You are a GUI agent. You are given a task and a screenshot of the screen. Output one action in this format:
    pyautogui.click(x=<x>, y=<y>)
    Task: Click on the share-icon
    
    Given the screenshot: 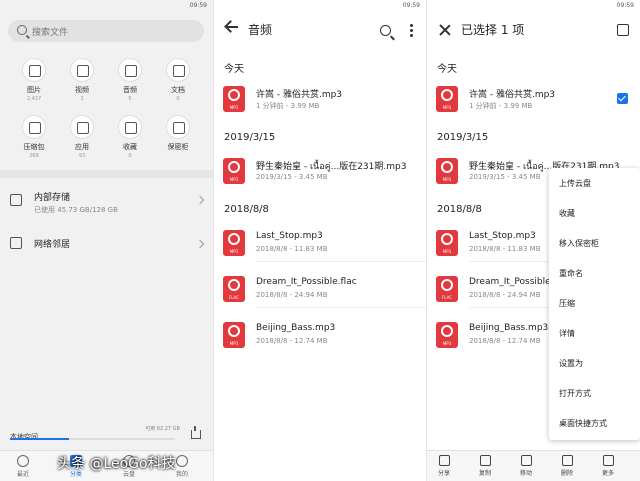 What is the action you would take?
    pyautogui.click(x=444, y=460)
    